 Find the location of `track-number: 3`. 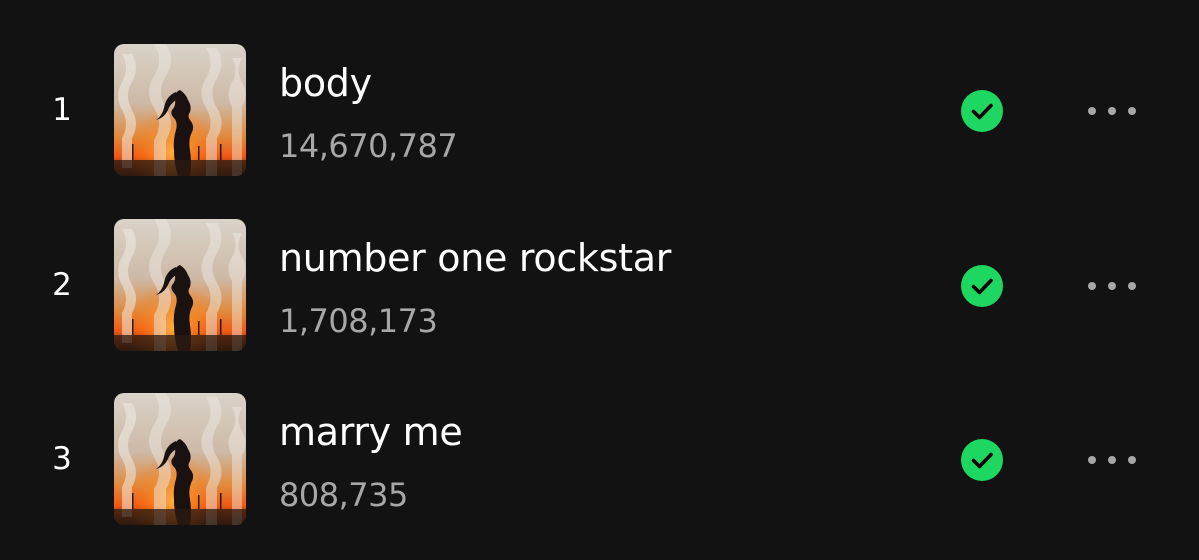

track-number: 3 is located at coordinates (62, 459).